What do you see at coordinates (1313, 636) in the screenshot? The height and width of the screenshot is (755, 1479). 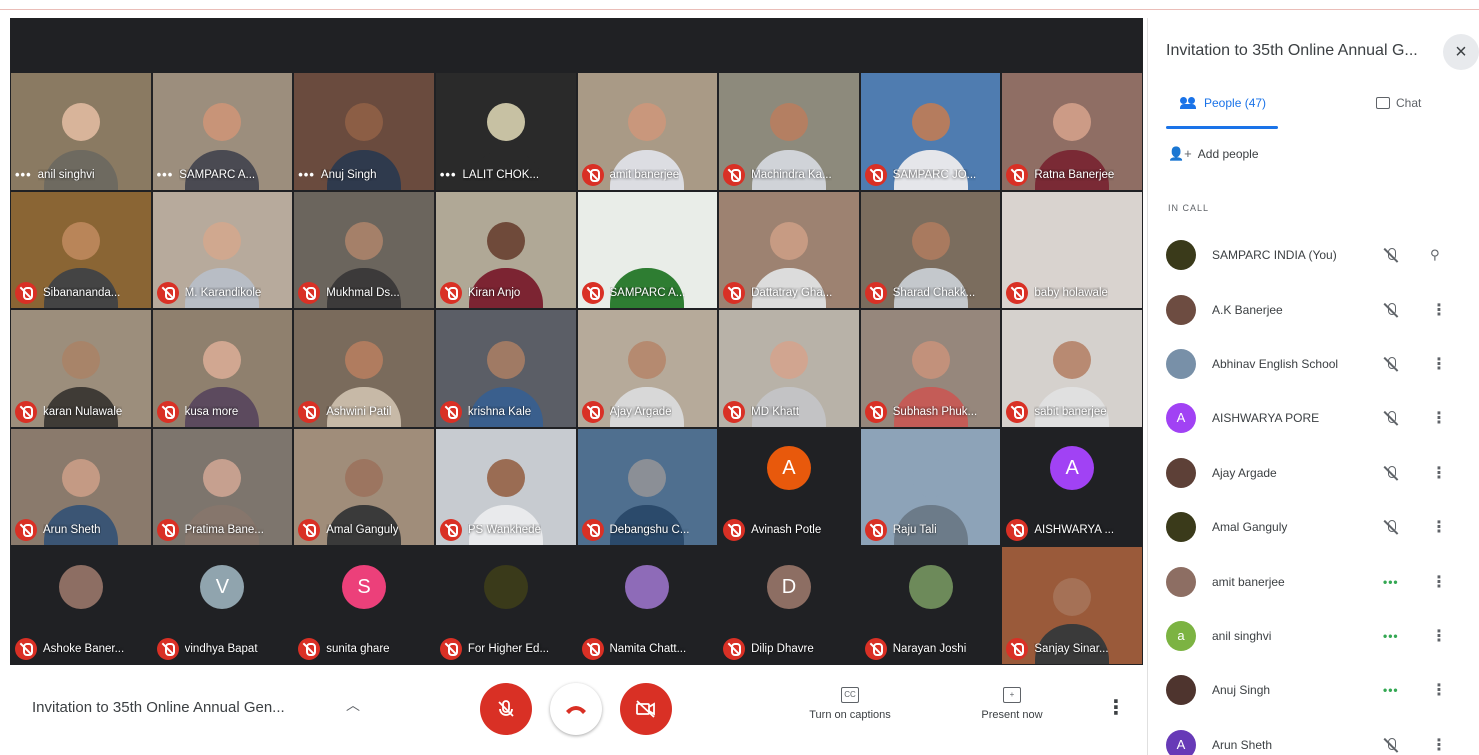 I see `participant-row: a anil singhvi ••• ⋮` at bounding box center [1313, 636].